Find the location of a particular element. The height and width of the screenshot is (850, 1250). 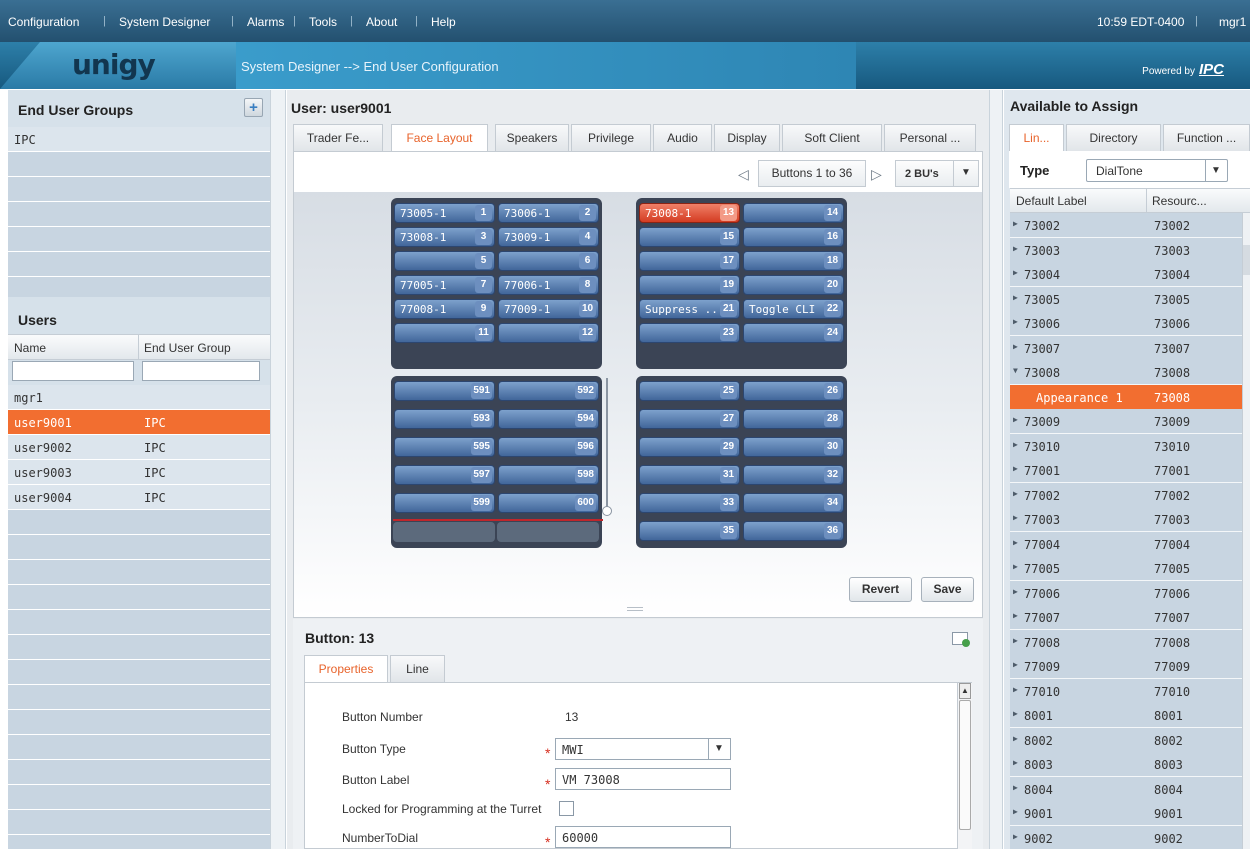

button-type-select: MWI ▼ is located at coordinates (643, 749).